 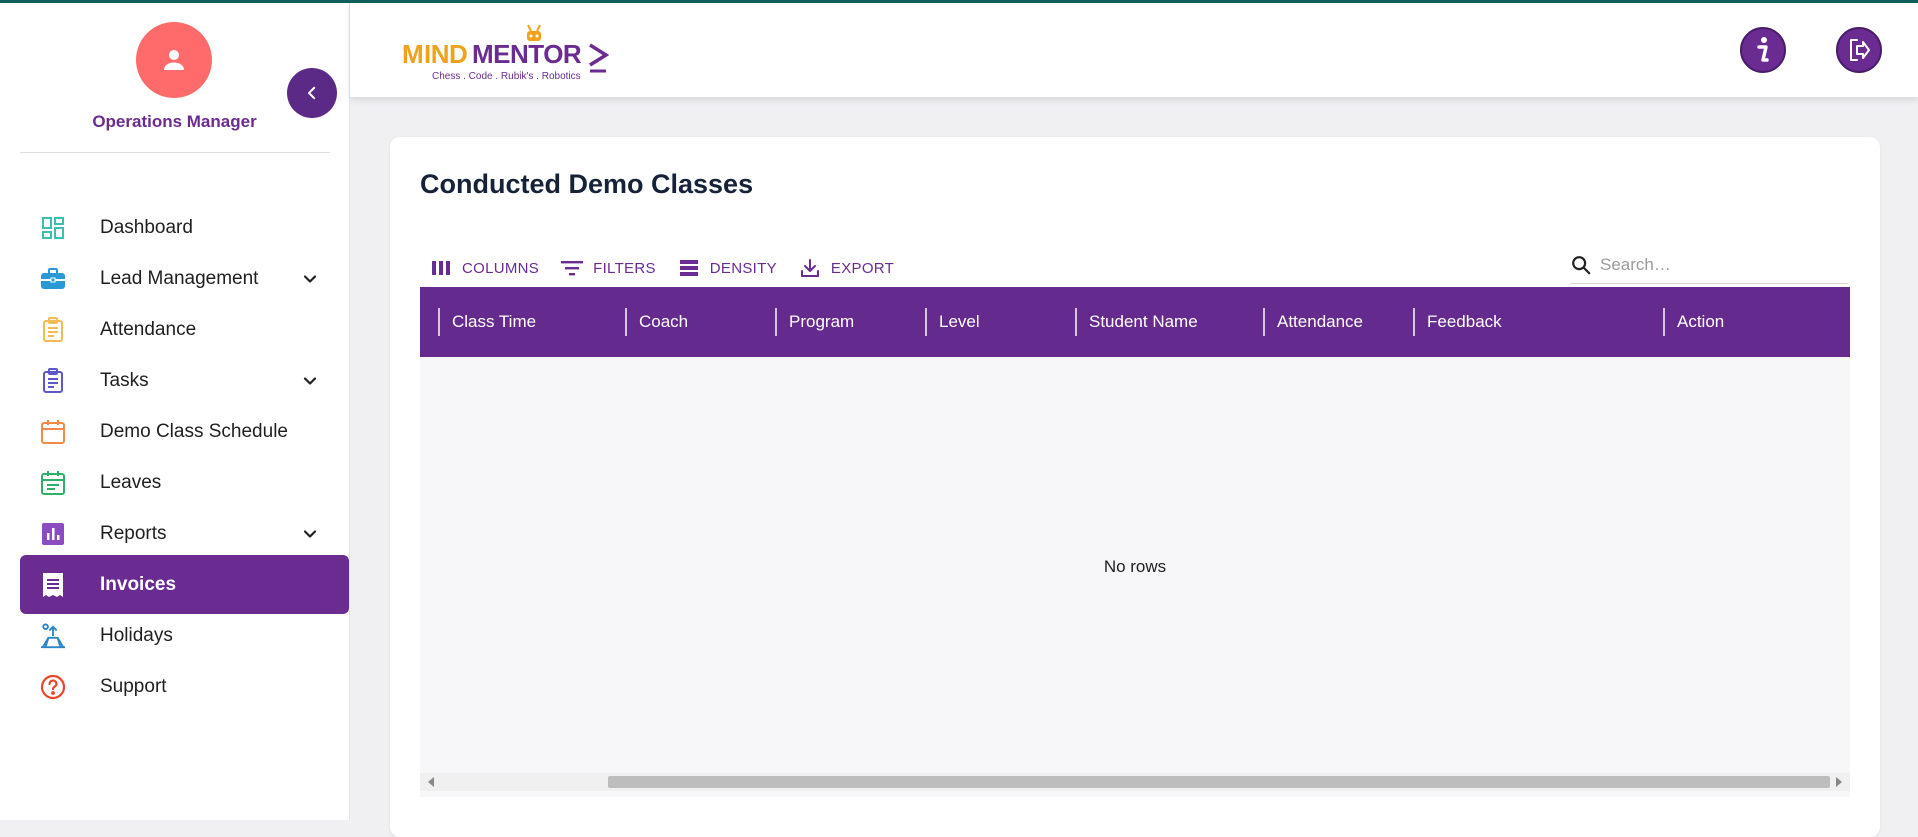 What do you see at coordinates (624, 268) in the screenshot?
I see `filters-label: FILTERS` at bounding box center [624, 268].